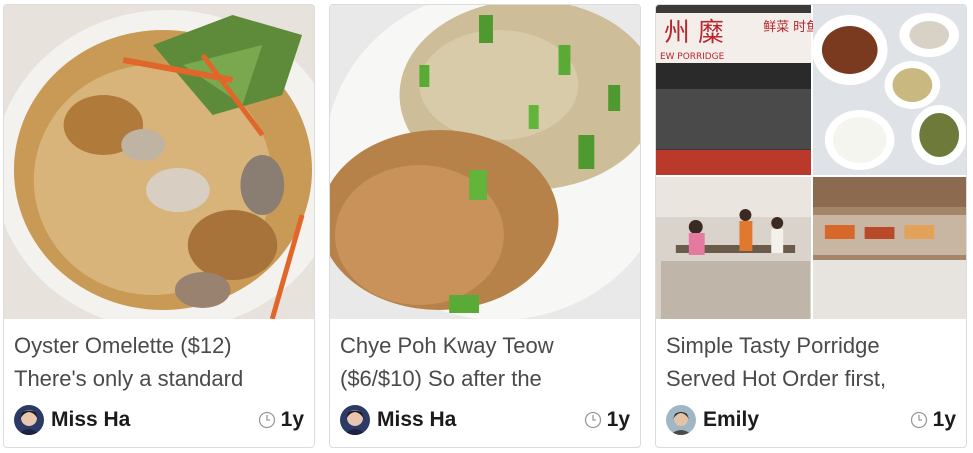 The width and height of the screenshot is (973, 453). What do you see at coordinates (692, 57) in the screenshot?
I see `shop-sign-subtitle: EW PORRIDGE` at bounding box center [692, 57].